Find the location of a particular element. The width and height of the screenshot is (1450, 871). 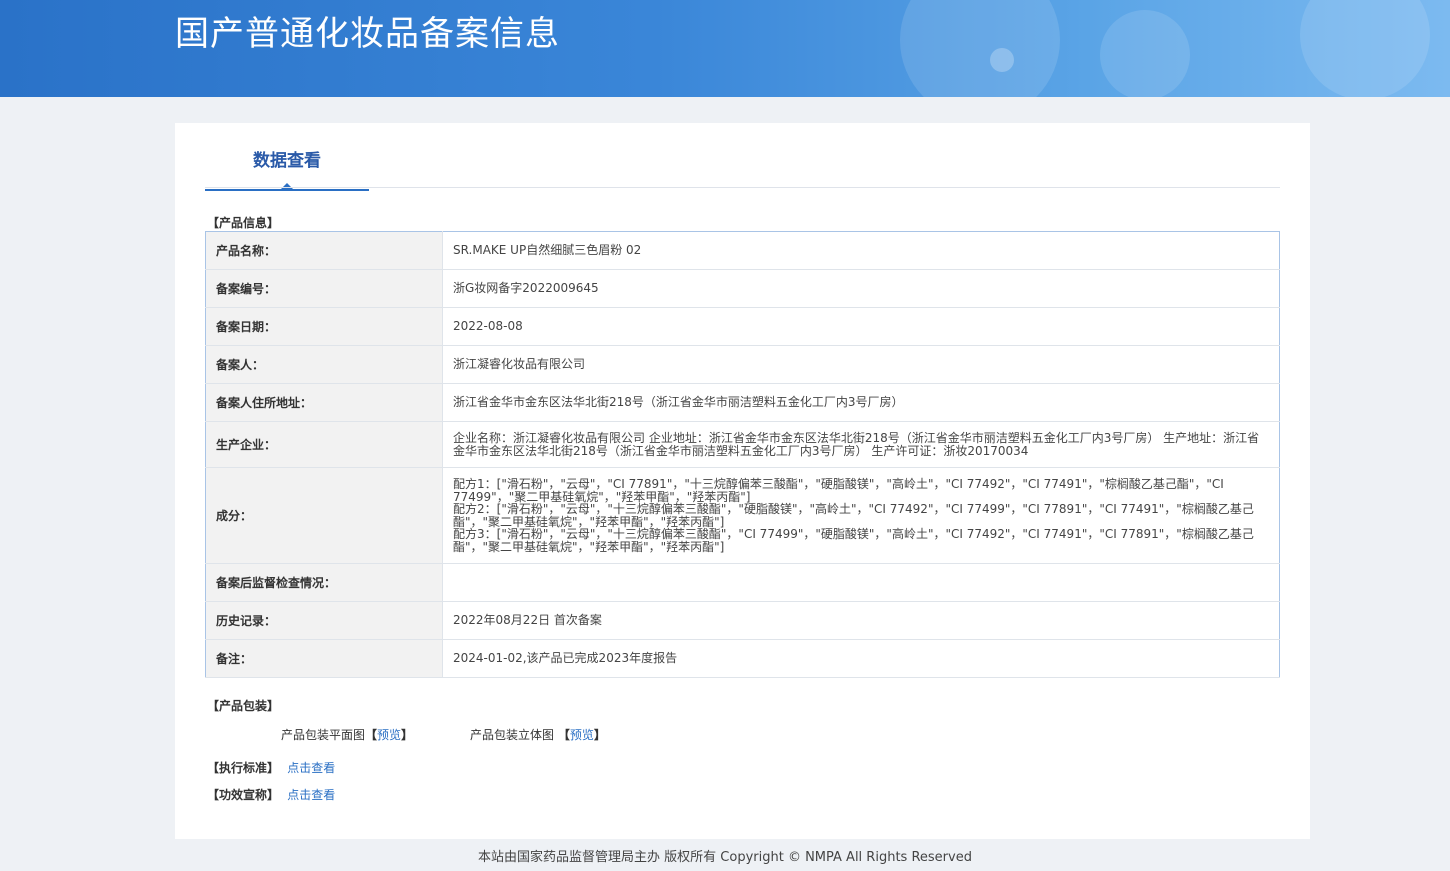

package-flat-preview-link: 预览 is located at coordinates (389, 735).